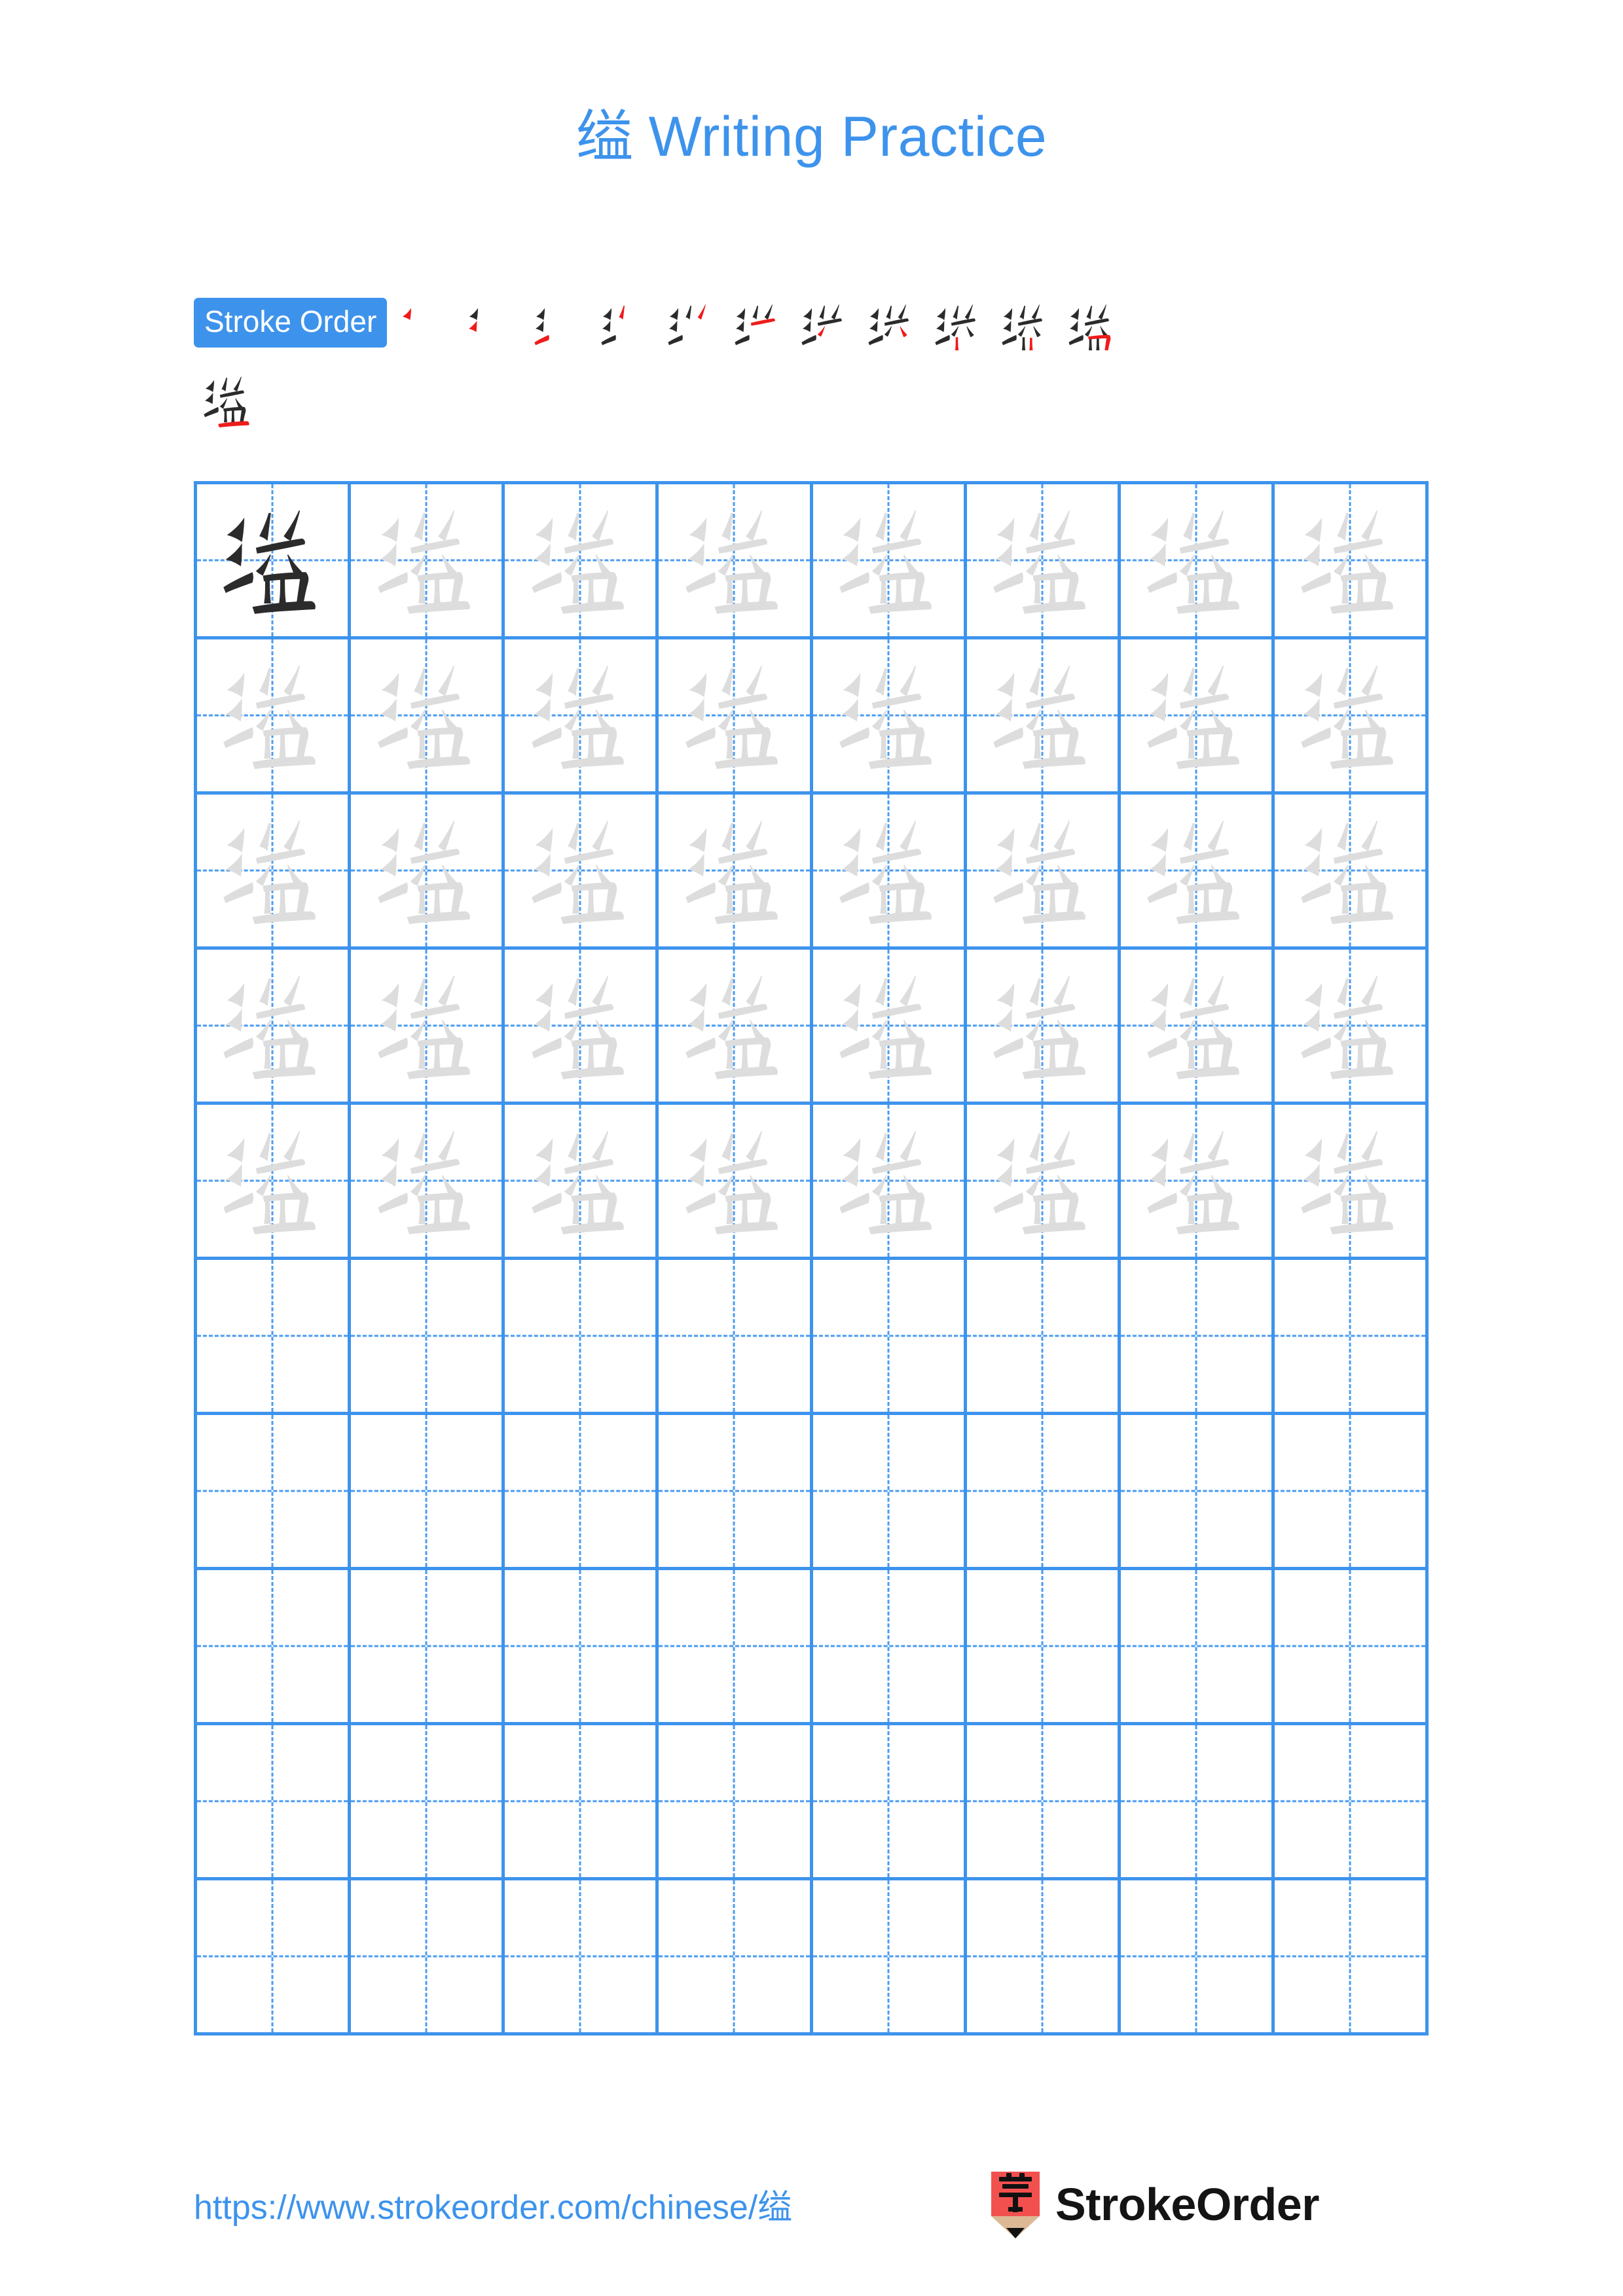 This screenshot has width=1623, height=2296. Describe the element at coordinates (274, 1802) in the screenshot. I see `practice-cell-r9-c1` at that location.